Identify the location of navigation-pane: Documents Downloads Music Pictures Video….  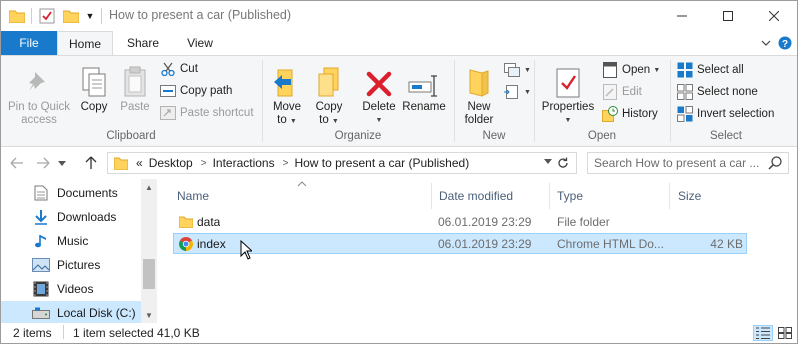
(79, 252).